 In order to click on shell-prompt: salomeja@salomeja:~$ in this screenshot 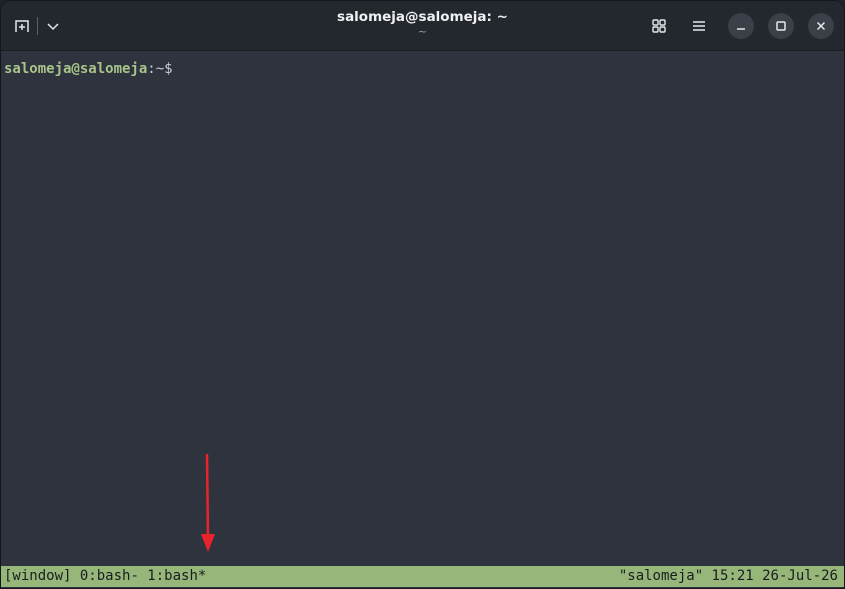, I will do `click(88, 69)`.